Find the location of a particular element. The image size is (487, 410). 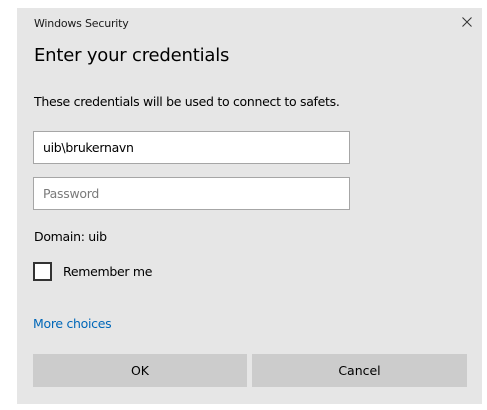

remember-me-checkbox-row: Remember me is located at coordinates (92, 271).